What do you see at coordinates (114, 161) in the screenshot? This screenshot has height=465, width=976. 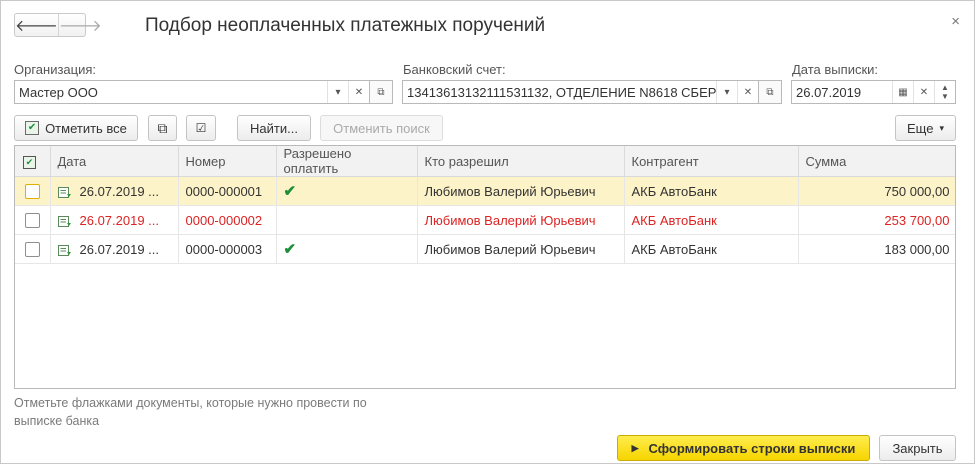 I see `col-date: Дата` at bounding box center [114, 161].